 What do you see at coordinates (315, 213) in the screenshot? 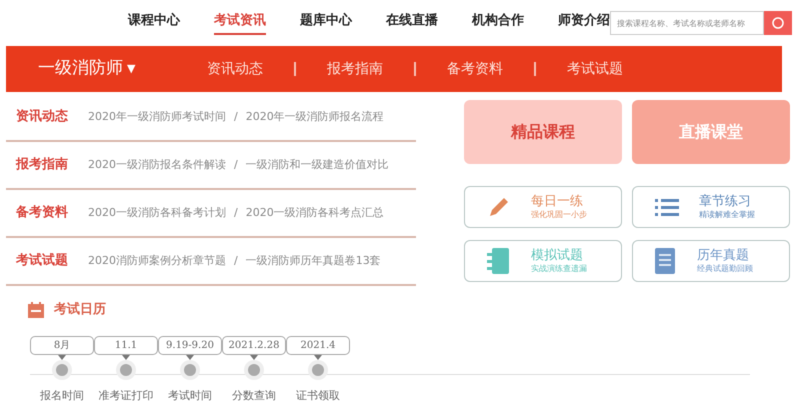
I see `news-link: 2020一级消防各科考点汇总` at bounding box center [315, 213].